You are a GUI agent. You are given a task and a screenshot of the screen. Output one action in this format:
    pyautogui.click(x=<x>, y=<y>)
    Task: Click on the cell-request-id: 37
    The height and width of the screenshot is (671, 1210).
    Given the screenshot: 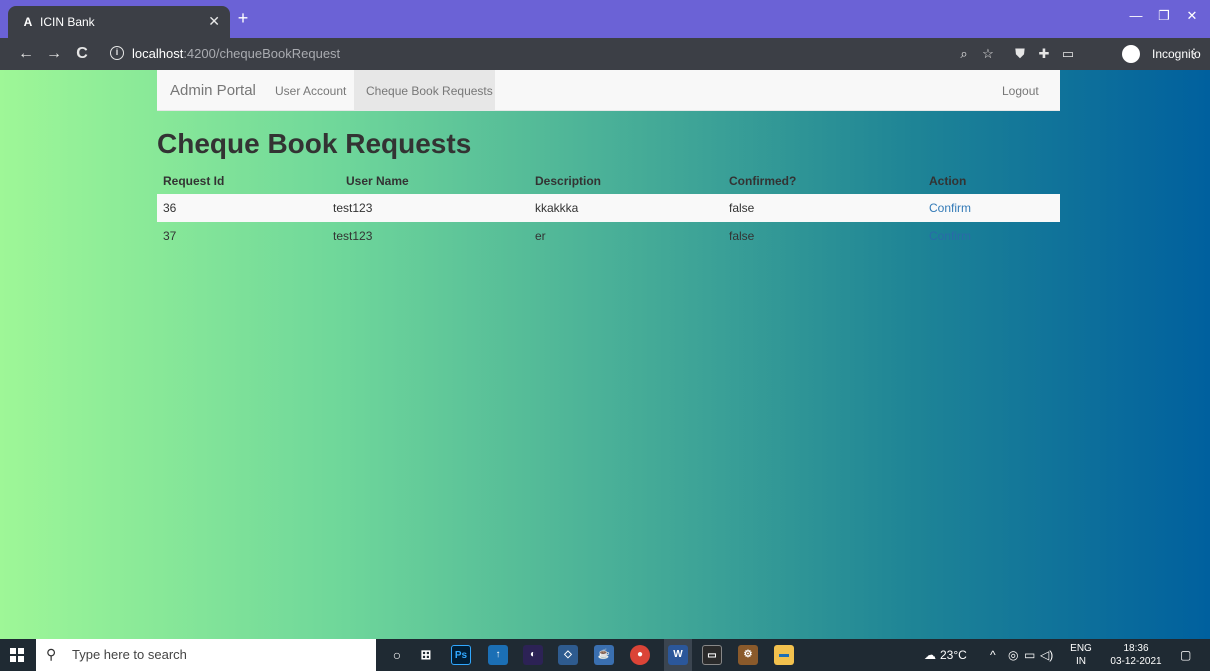 What is the action you would take?
    pyautogui.click(x=170, y=236)
    